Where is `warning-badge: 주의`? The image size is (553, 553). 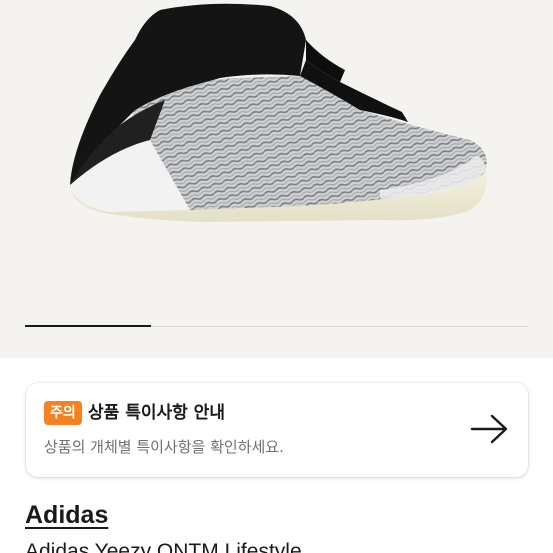 warning-badge: 주의 is located at coordinates (63, 413).